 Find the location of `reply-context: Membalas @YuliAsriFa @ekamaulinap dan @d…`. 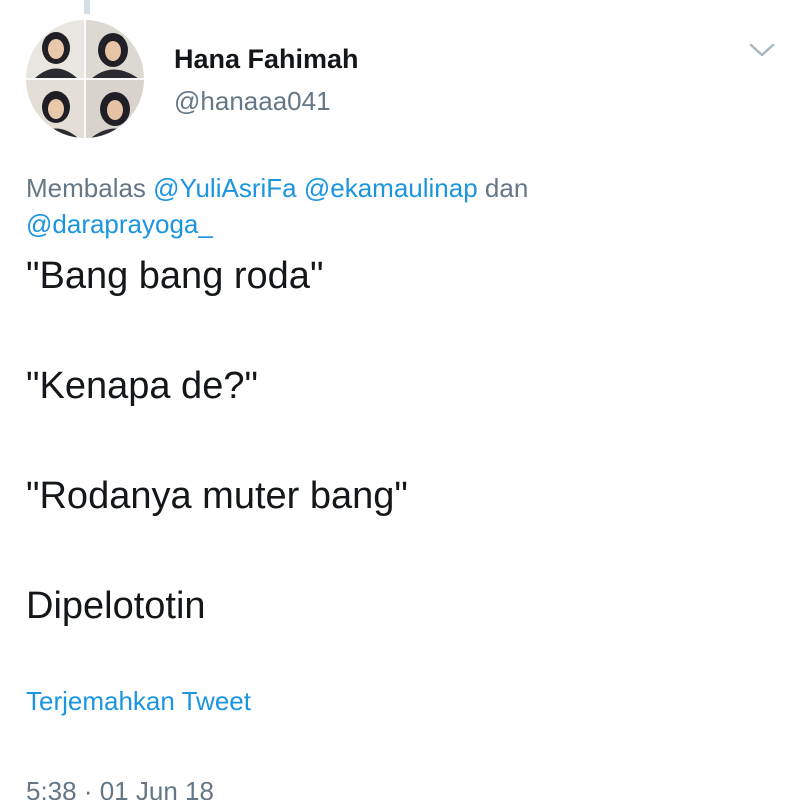

reply-context: Membalas @YuliAsriFa @ekamaulinap dan @d… is located at coordinates (396, 206).